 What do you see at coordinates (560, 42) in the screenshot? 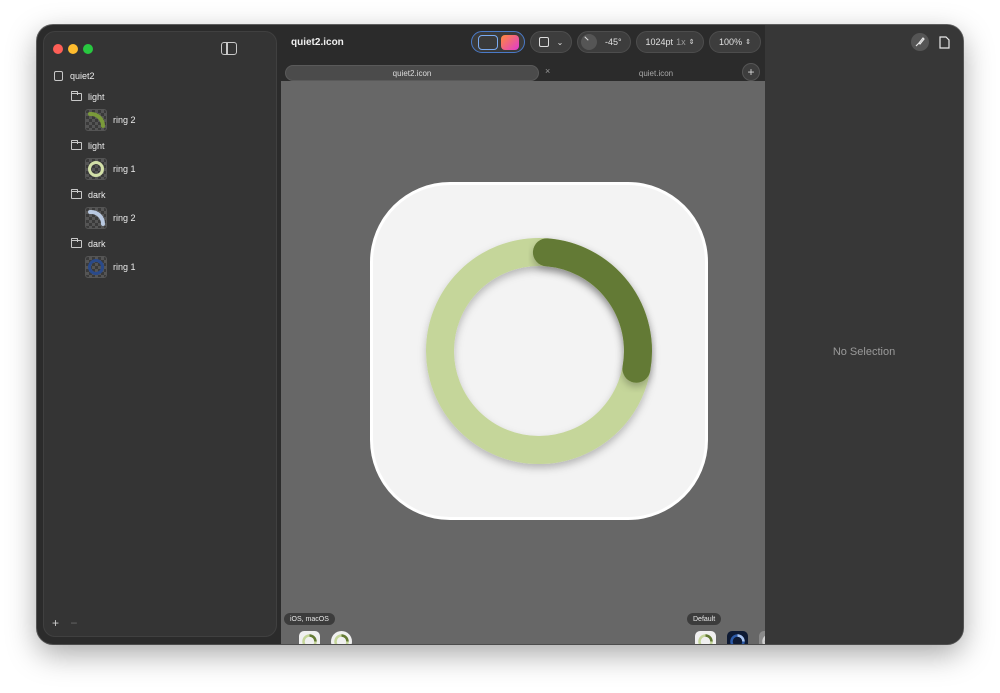
I see `chevron-down-icon: ⌄` at bounding box center [560, 42].